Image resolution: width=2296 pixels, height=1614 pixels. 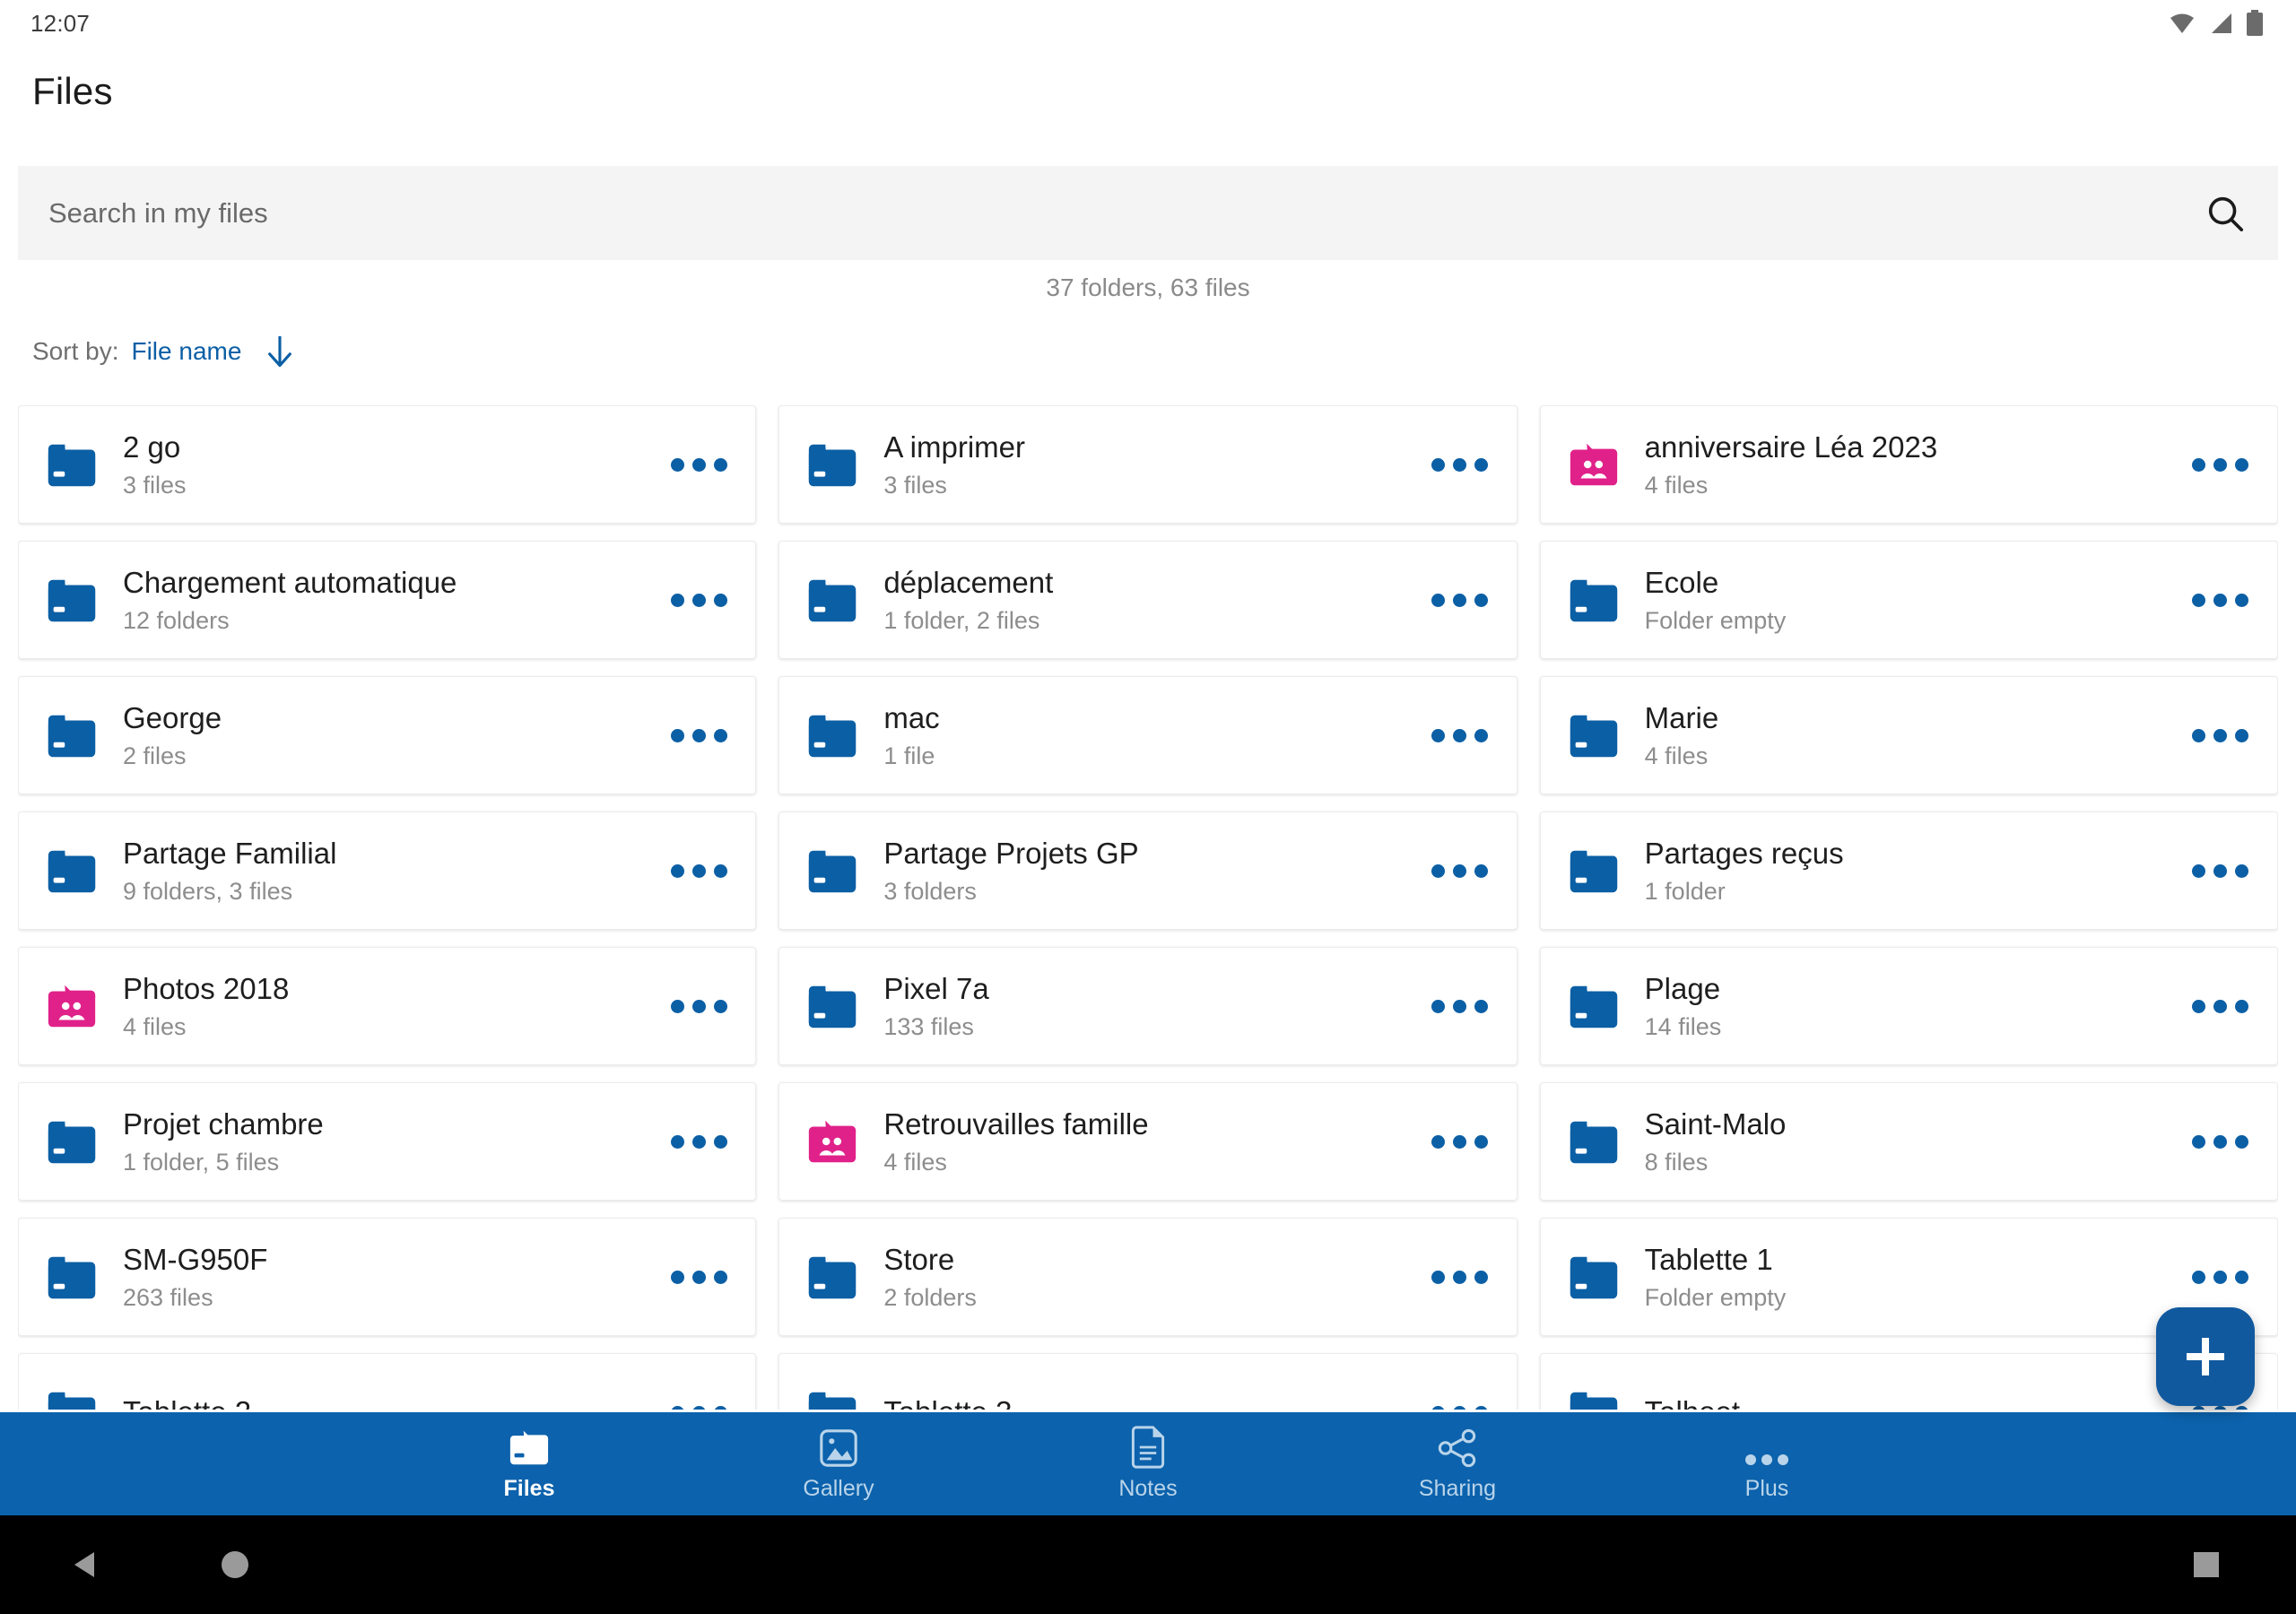 What do you see at coordinates (1156, 464) in the screenshot?
I see `folder-card-text: A imprimer 3 files` at bounding box center [1156, 464].